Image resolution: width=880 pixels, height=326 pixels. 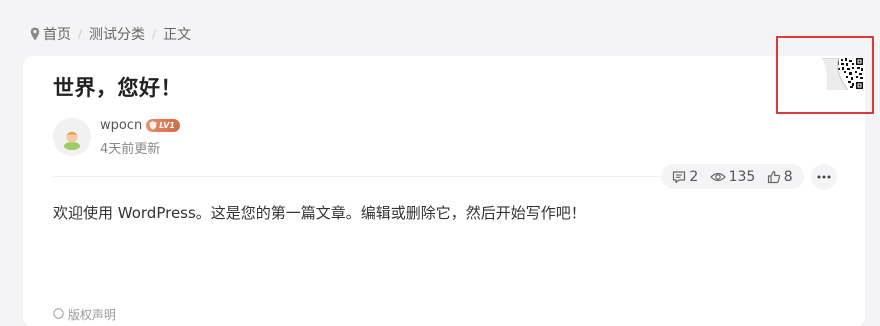 I want to click on breadcrumb-home-link: 首页, so click(x=57, y=34).